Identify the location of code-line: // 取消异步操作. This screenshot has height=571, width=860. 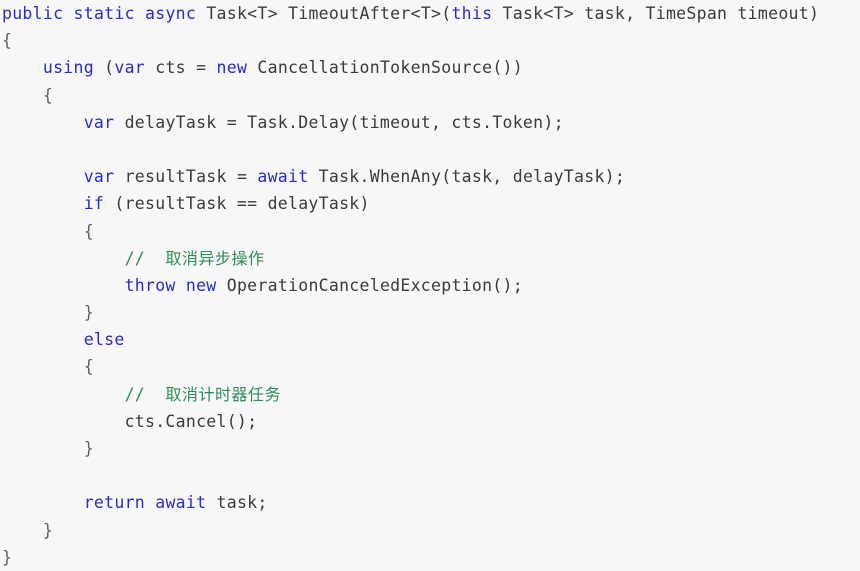
(430, 258).